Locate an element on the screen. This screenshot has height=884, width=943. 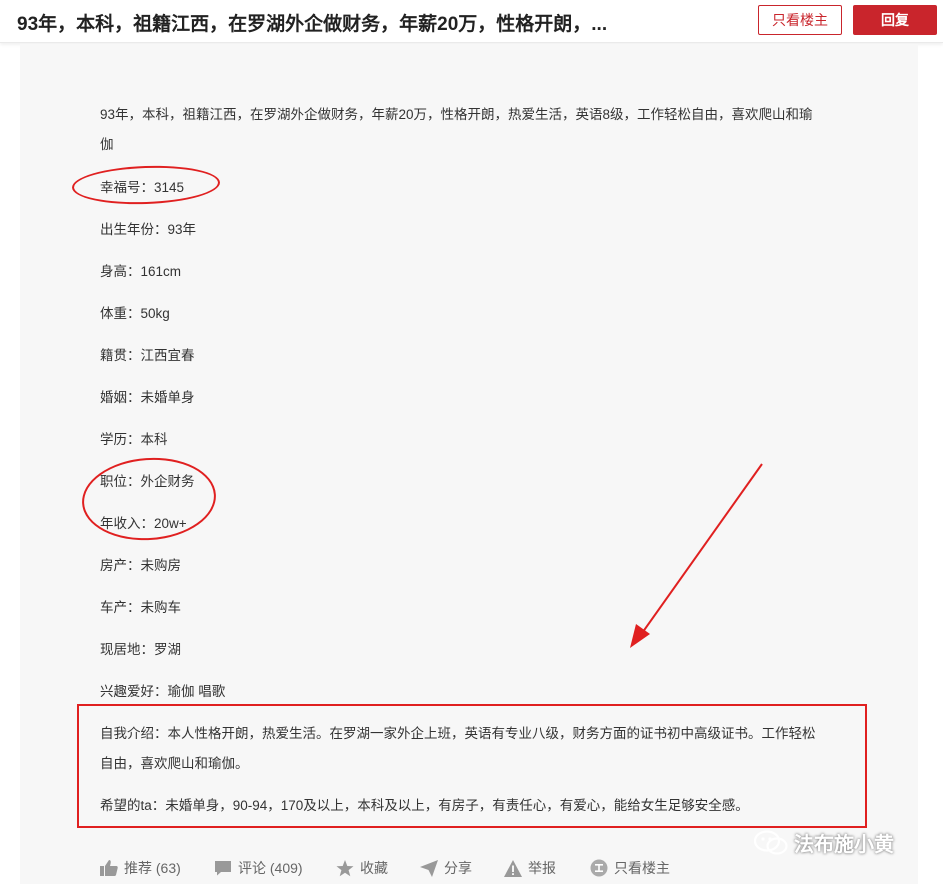
wechat-icon is located at coordinates (771, 842).